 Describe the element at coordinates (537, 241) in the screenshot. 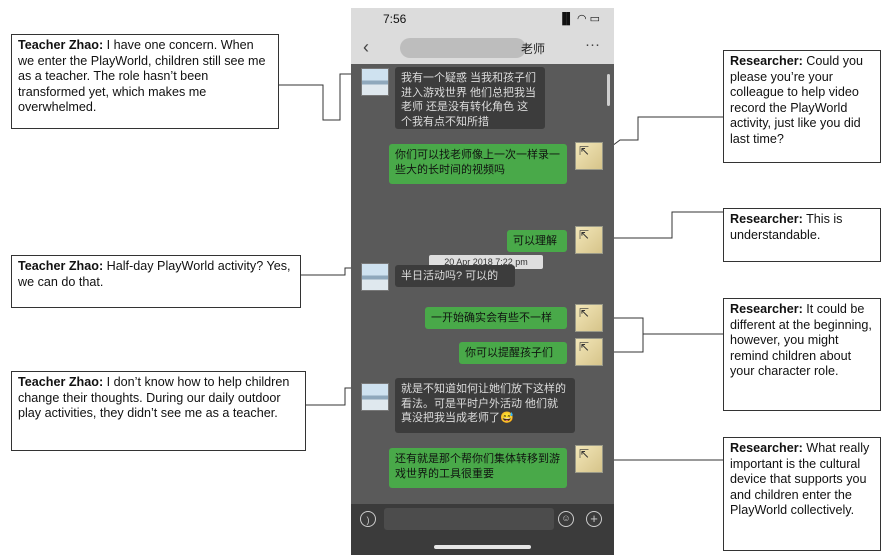

I see `message-bubble-right: 可以理解` at that location.